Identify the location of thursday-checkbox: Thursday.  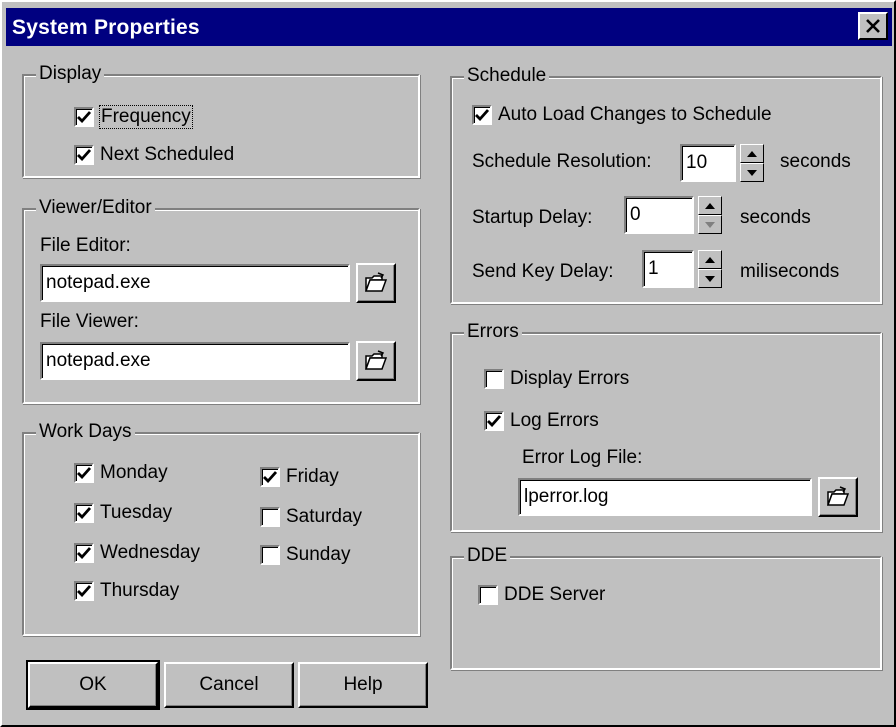
(126, 591).